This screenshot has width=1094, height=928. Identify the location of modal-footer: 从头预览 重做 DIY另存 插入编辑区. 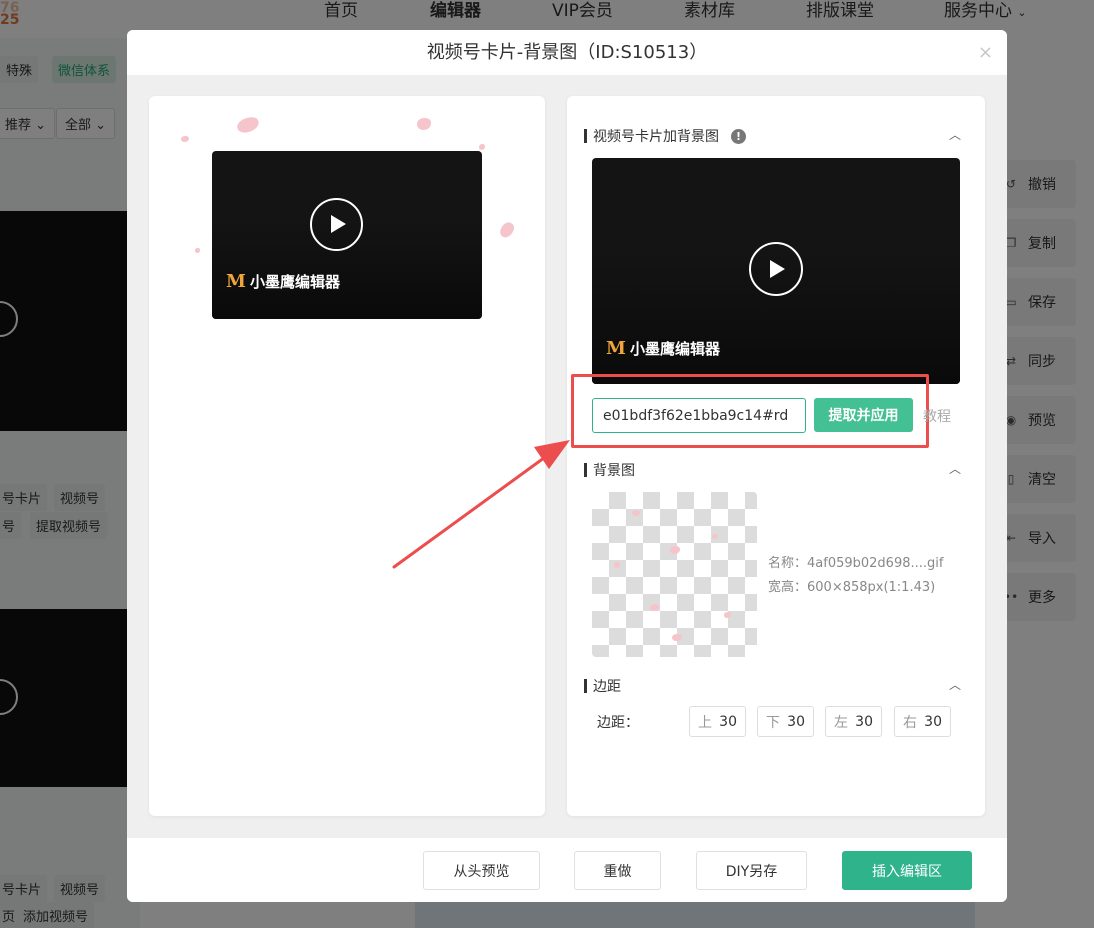
(567, 870).